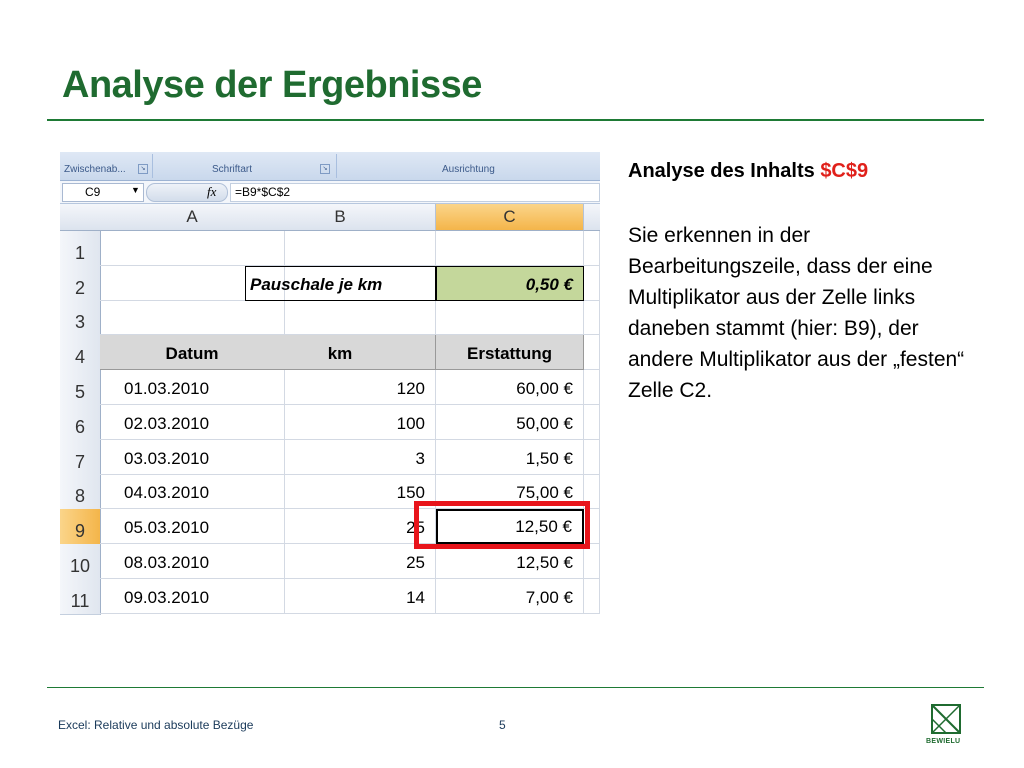  I want to click on row-number: 4, so click(79, 357).